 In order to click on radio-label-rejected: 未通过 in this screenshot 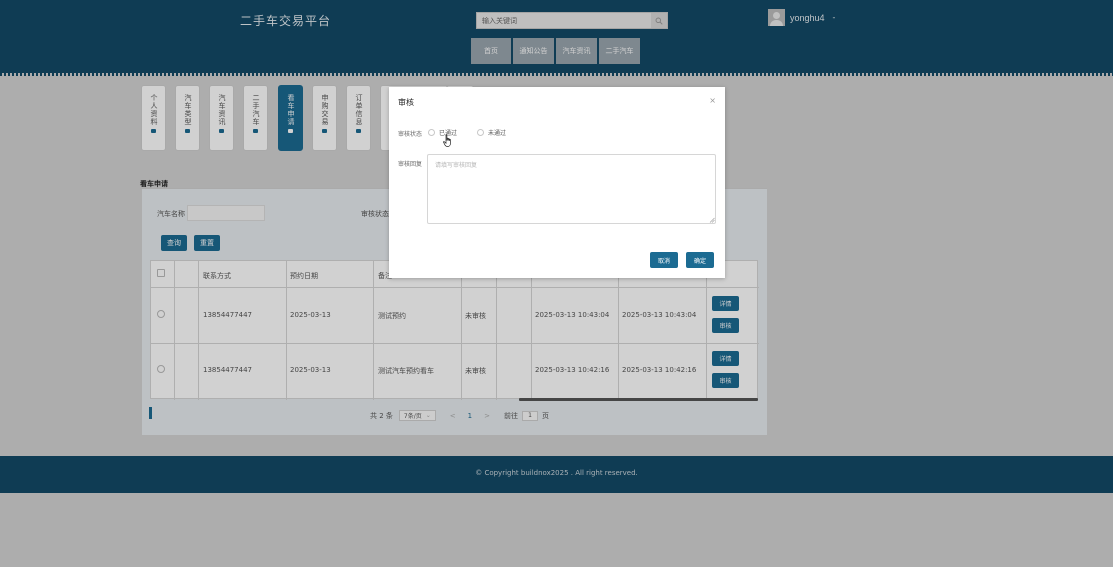, I will do `click(497, 132)`.